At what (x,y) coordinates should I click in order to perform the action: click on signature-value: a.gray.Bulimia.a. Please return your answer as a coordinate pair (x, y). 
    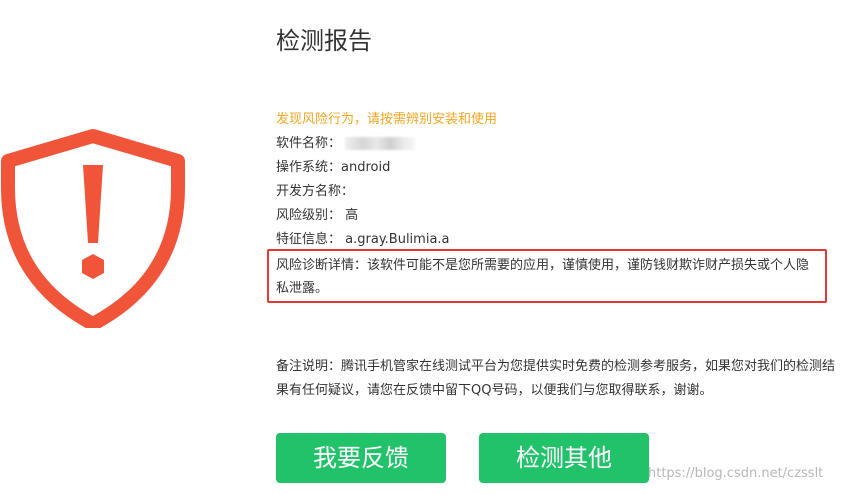
    Looking at the image, I should click on (397, 239).